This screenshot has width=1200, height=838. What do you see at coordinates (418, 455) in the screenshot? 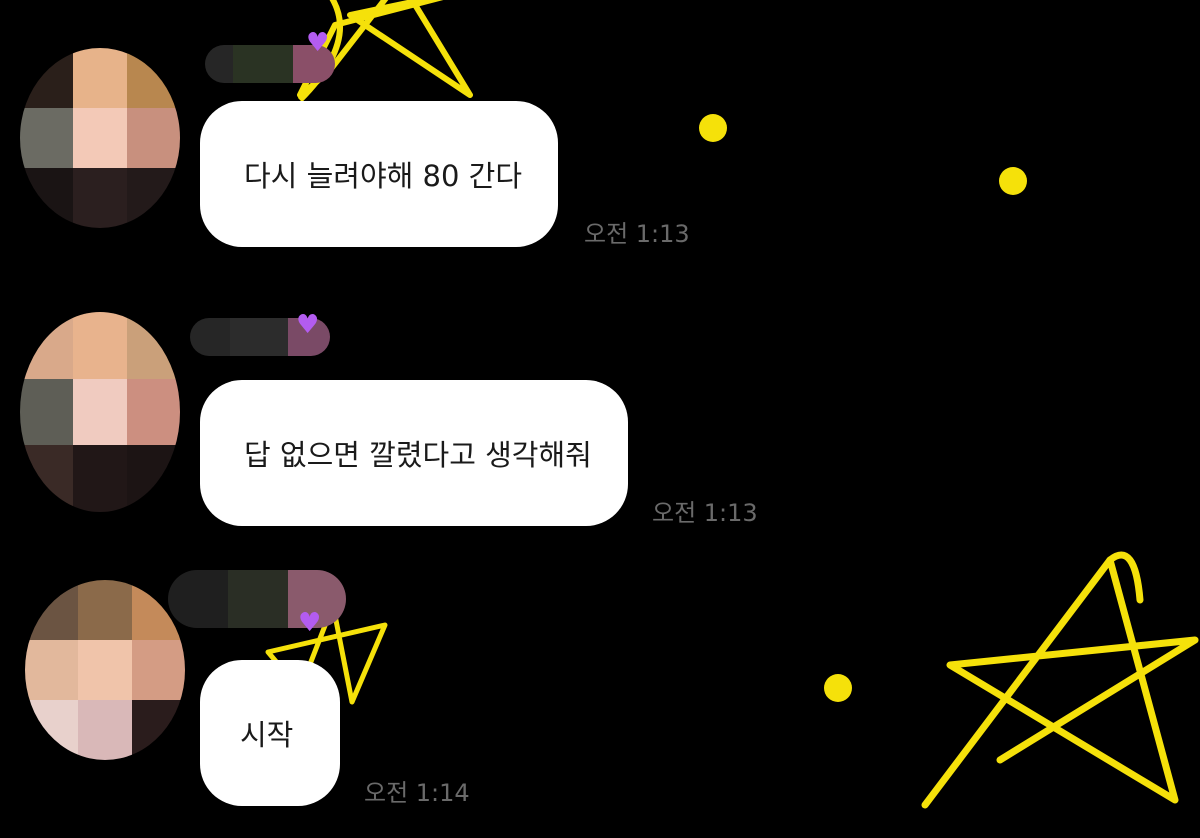
I see `message-text: 답 없으면 깔렸다고 생각해줘` at bounding box center [418, 455].